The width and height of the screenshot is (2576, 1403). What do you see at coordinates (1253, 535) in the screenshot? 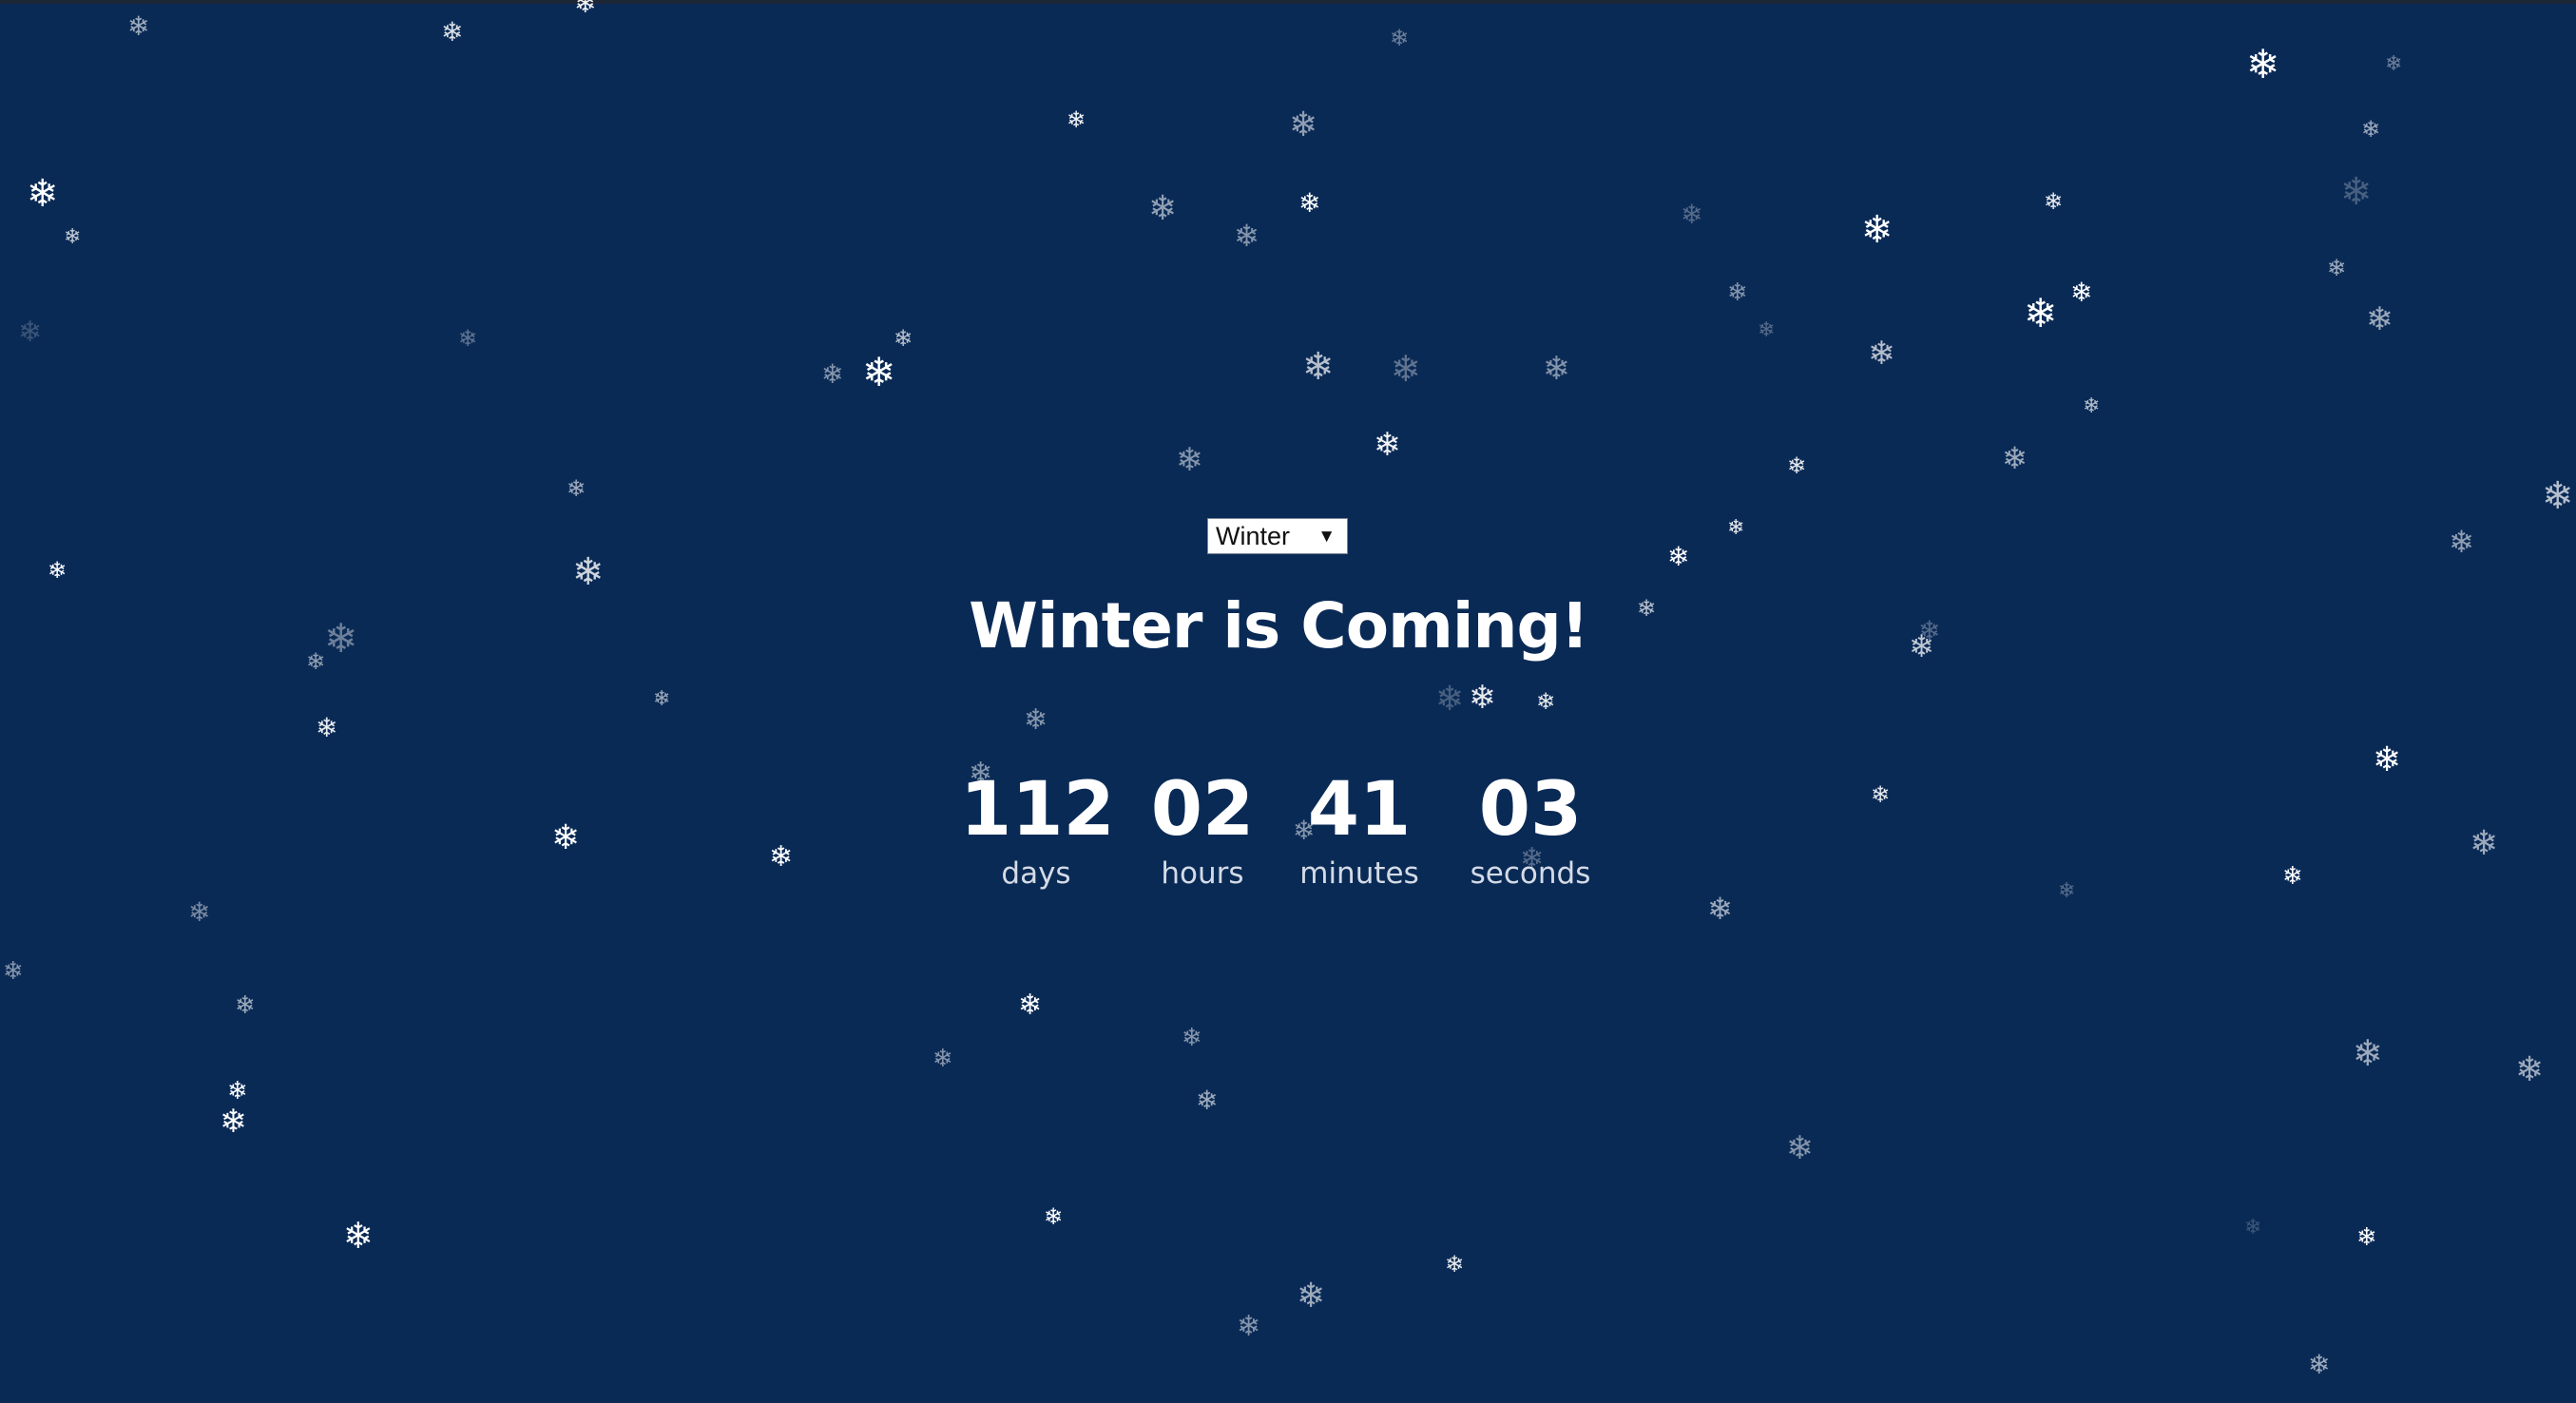
I see `season-select-value: Winter` at bounding box center [1253, 535].